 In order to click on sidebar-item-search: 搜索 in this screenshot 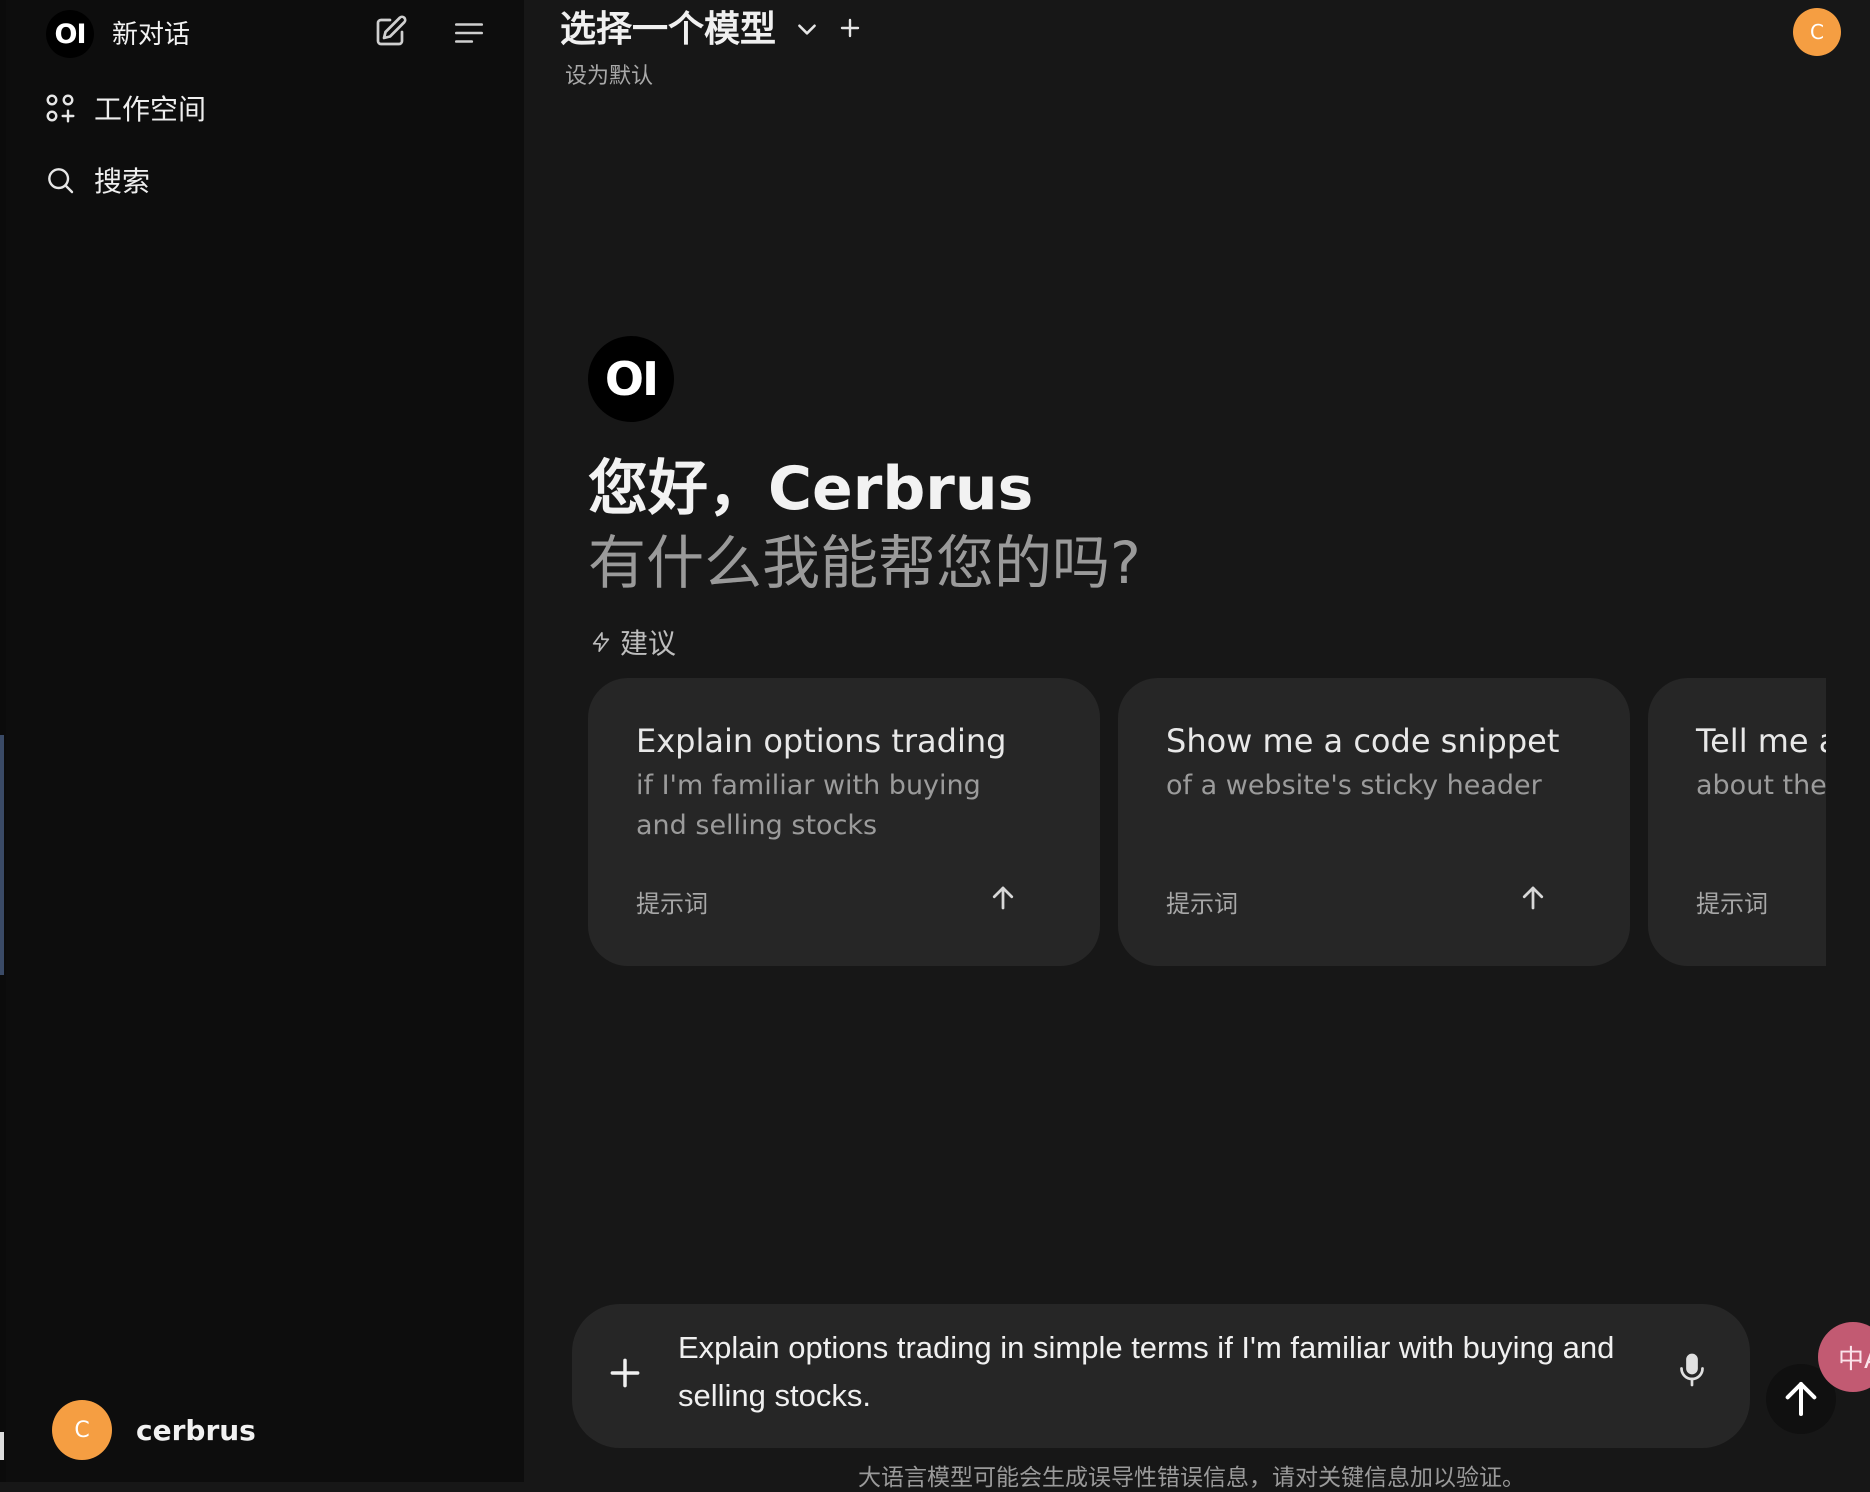, I will do `click(97, 180)`.